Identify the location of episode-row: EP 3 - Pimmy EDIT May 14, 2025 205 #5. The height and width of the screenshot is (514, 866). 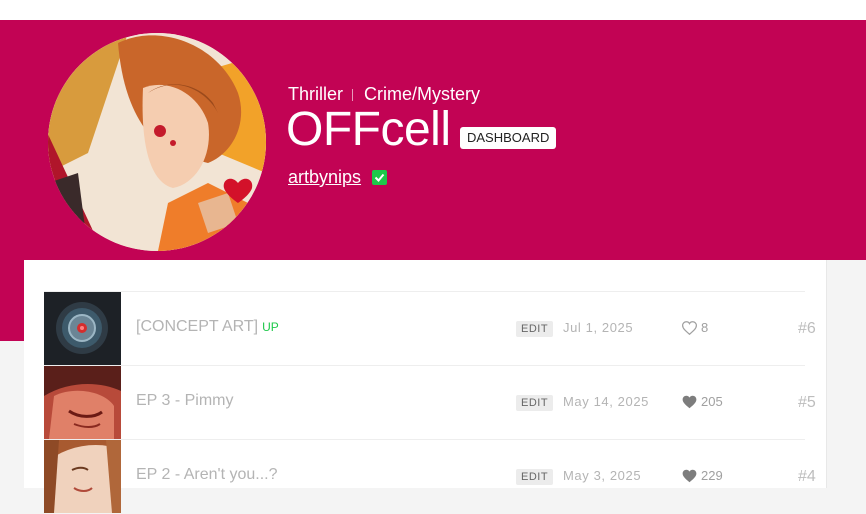
(430, 402).